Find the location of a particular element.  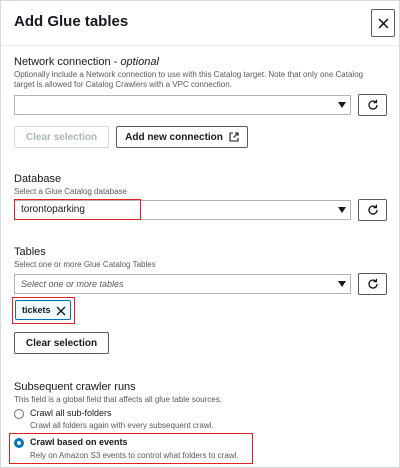

dialog-title: Add Glue tables is located at coordinates (71, 21).